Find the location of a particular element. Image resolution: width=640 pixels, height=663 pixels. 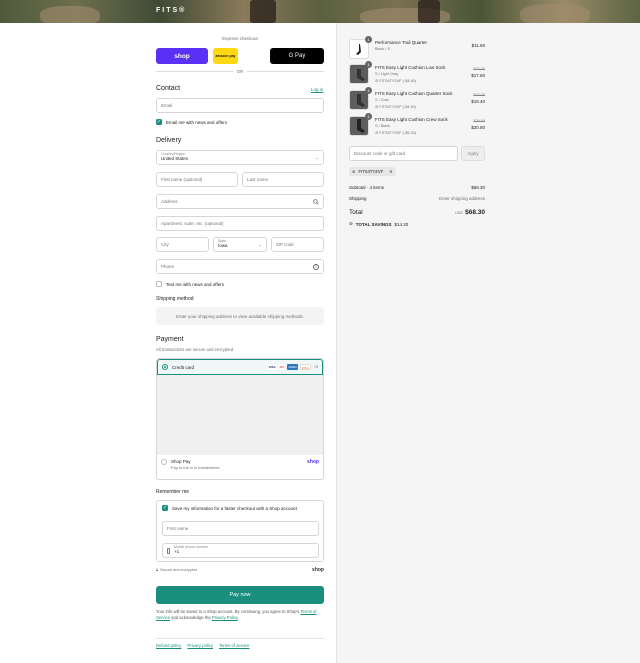

google-pay-label: G Pay is located at coordinates (297, 56).